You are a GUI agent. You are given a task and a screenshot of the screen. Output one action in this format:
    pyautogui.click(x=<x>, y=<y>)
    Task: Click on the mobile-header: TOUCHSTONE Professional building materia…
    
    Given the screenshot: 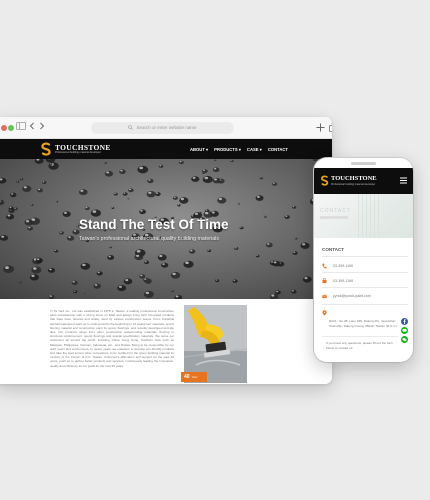 What is the action you would take?
    pyautogui.click(x=363, y=181)
    